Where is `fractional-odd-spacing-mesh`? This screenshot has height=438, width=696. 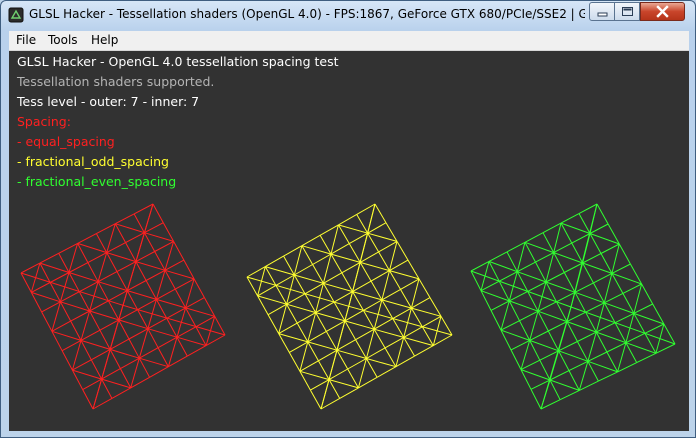
fractional-odd-spacing-mesh is located at coordinates (349, 306).